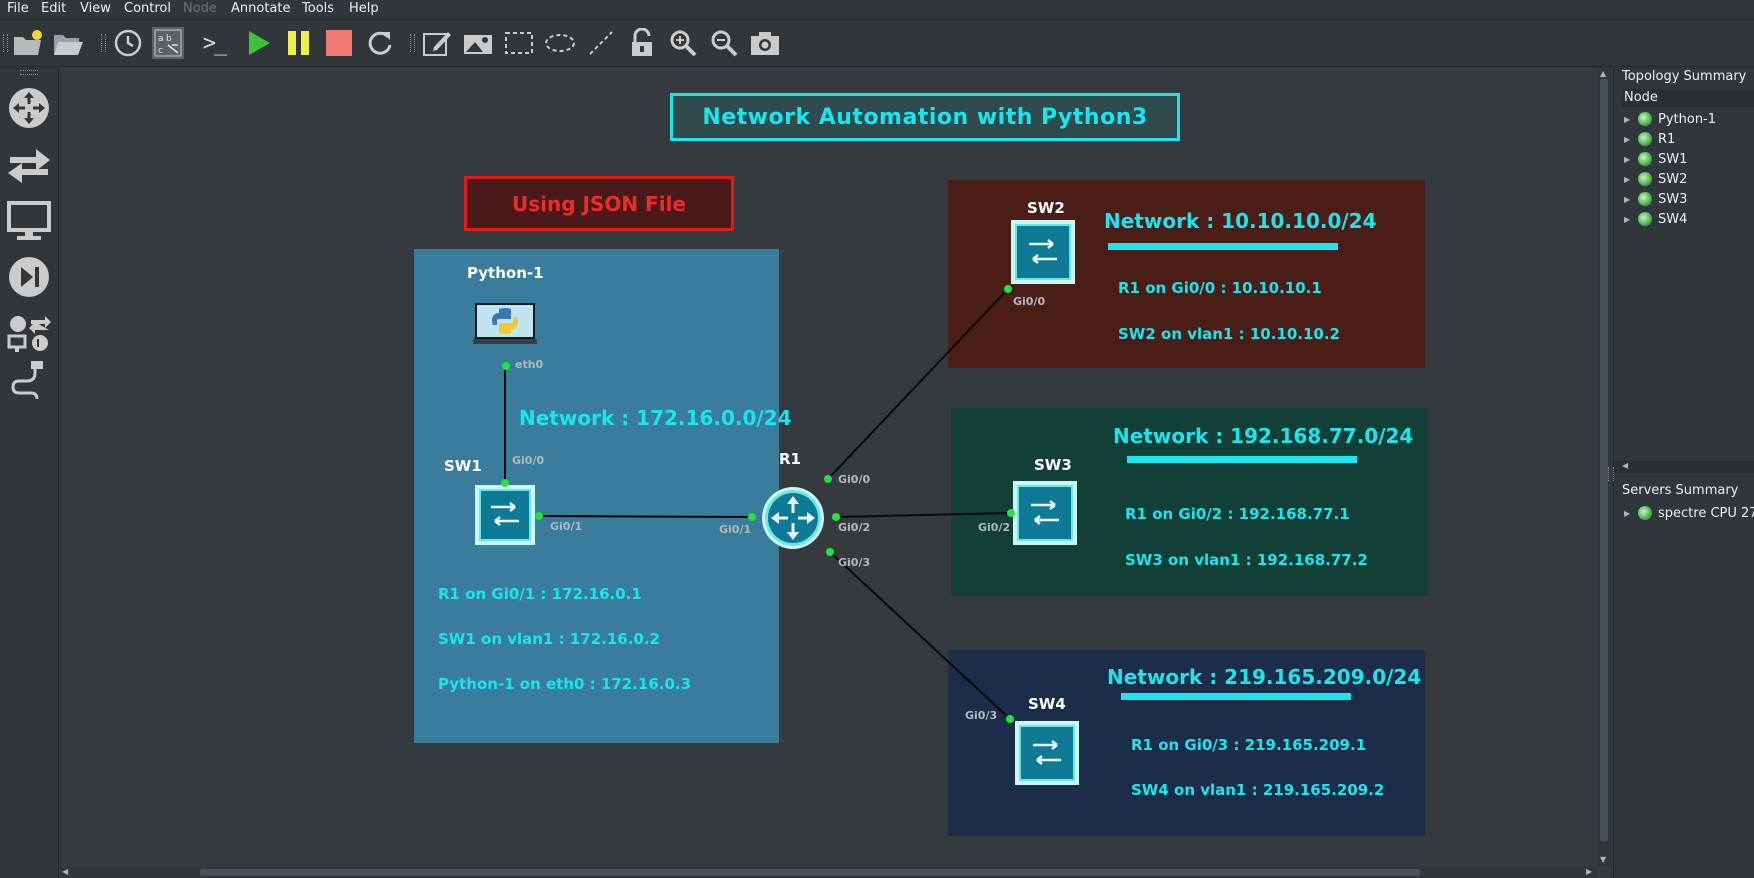 The height and width of the screenshot is (878, 1754). I want to click on zone4-line1: R1 on Gi0/3 : 219.165.209.1, so click(1248, 745).